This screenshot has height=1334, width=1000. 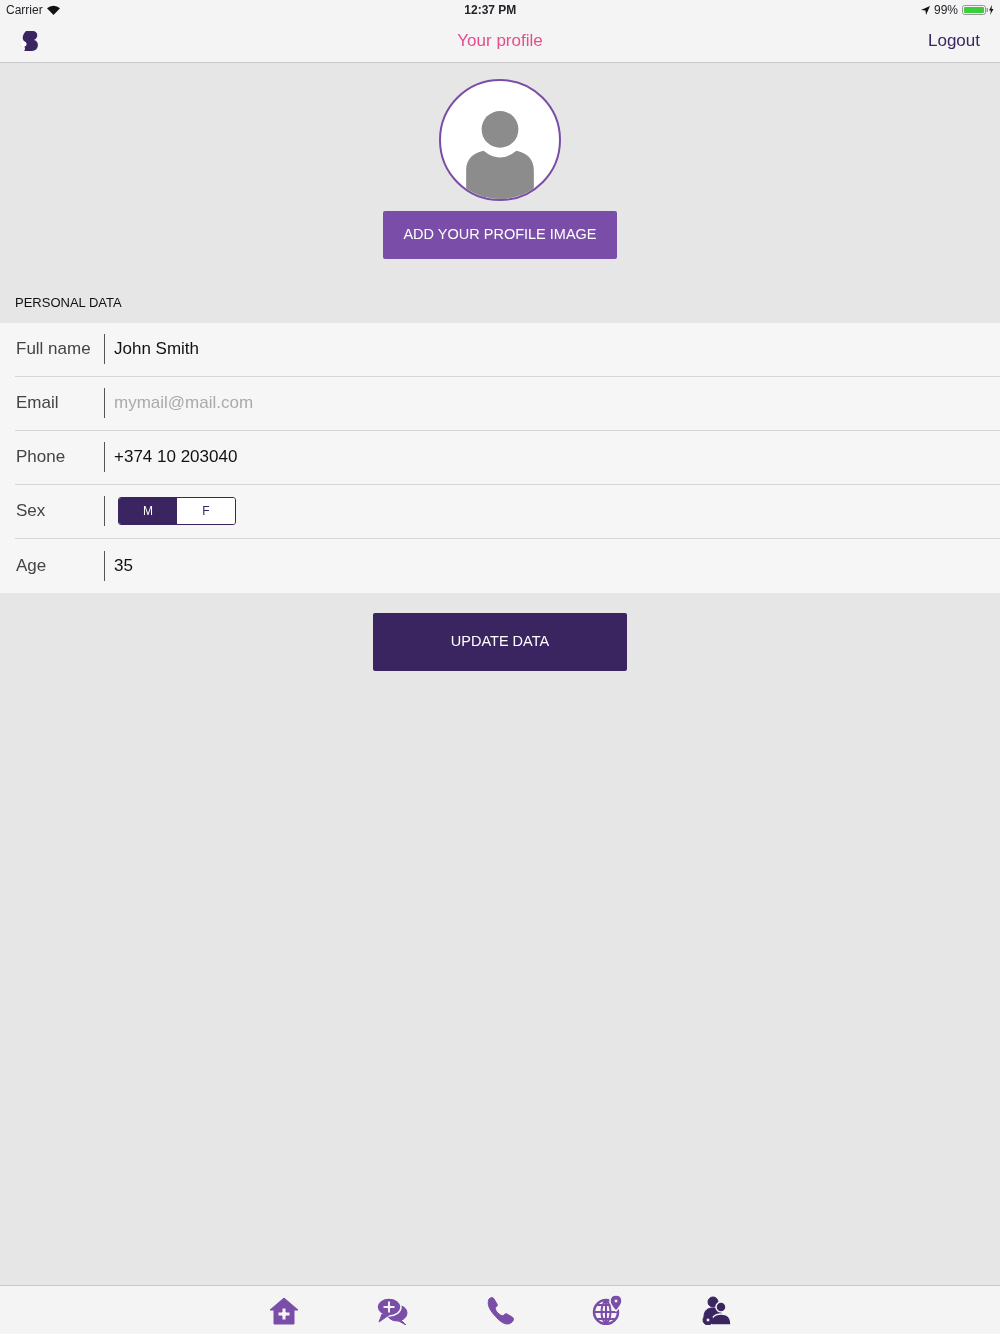 I want to click on house-plus-icon, so click(x=284, y=1310).